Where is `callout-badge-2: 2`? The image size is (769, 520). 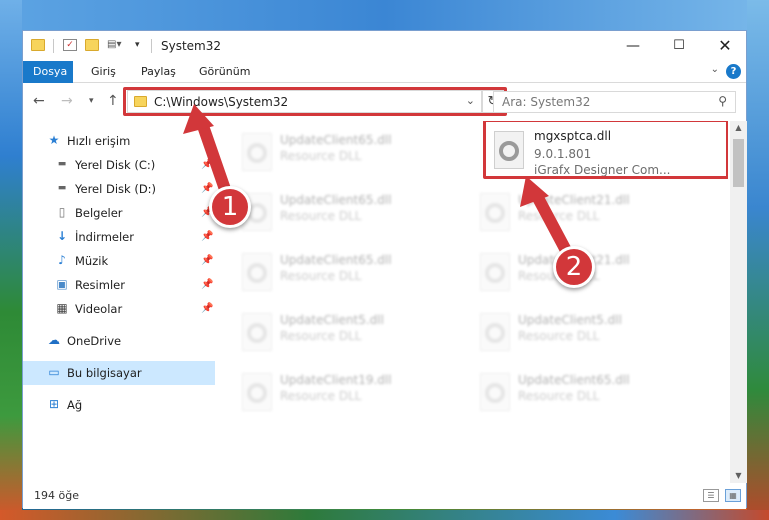 callout-badge-2: 2 is located at coordinates (574, 267).